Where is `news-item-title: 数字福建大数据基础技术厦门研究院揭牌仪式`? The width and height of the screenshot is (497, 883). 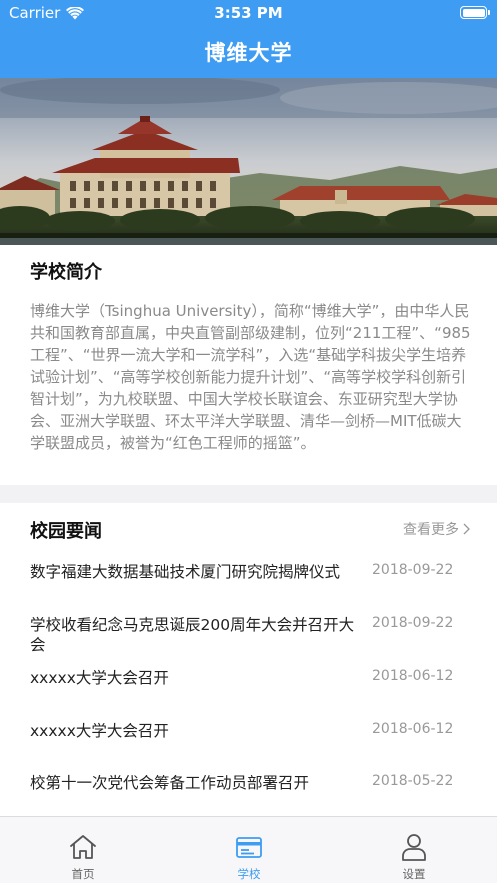 news-item-title: 数字福建大数据基础技术厦门研究院揭牌仪式 is located at coordinates (185, 572).